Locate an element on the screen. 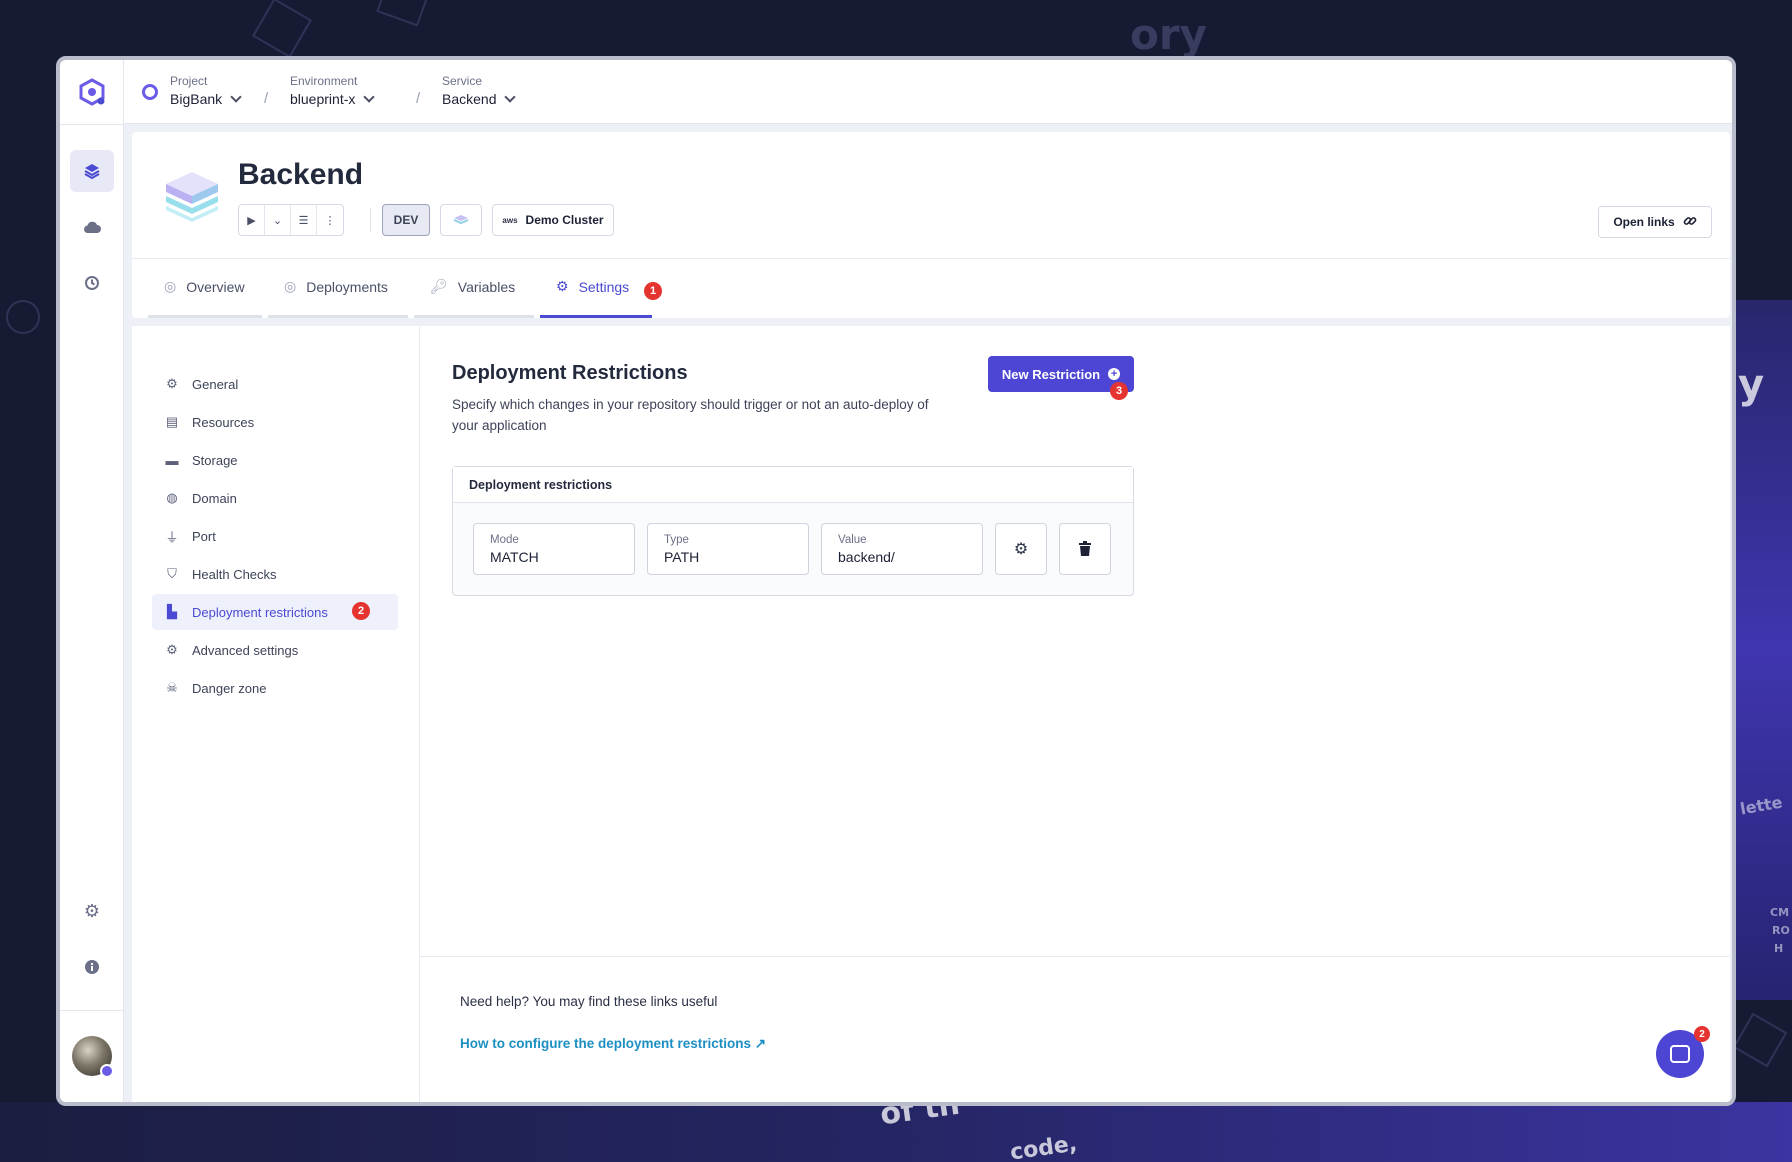 This screenshot has width=1792, height=1162. settings-nav-label: Deployment restrictions is located at coordinates (260, 612).